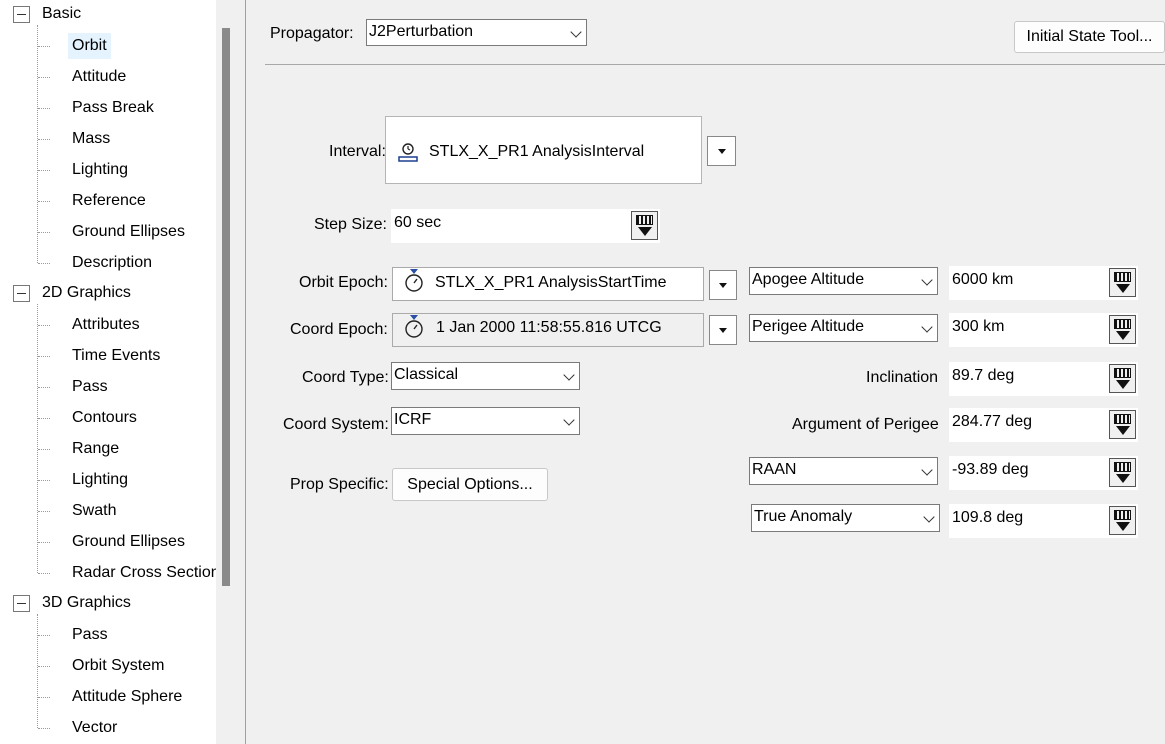 The image size is (1165, 744). What do you see at coordinates (118, 666) in the screenshot?
I see `tree-item: Orbit System` at bounding box center [118, 666].